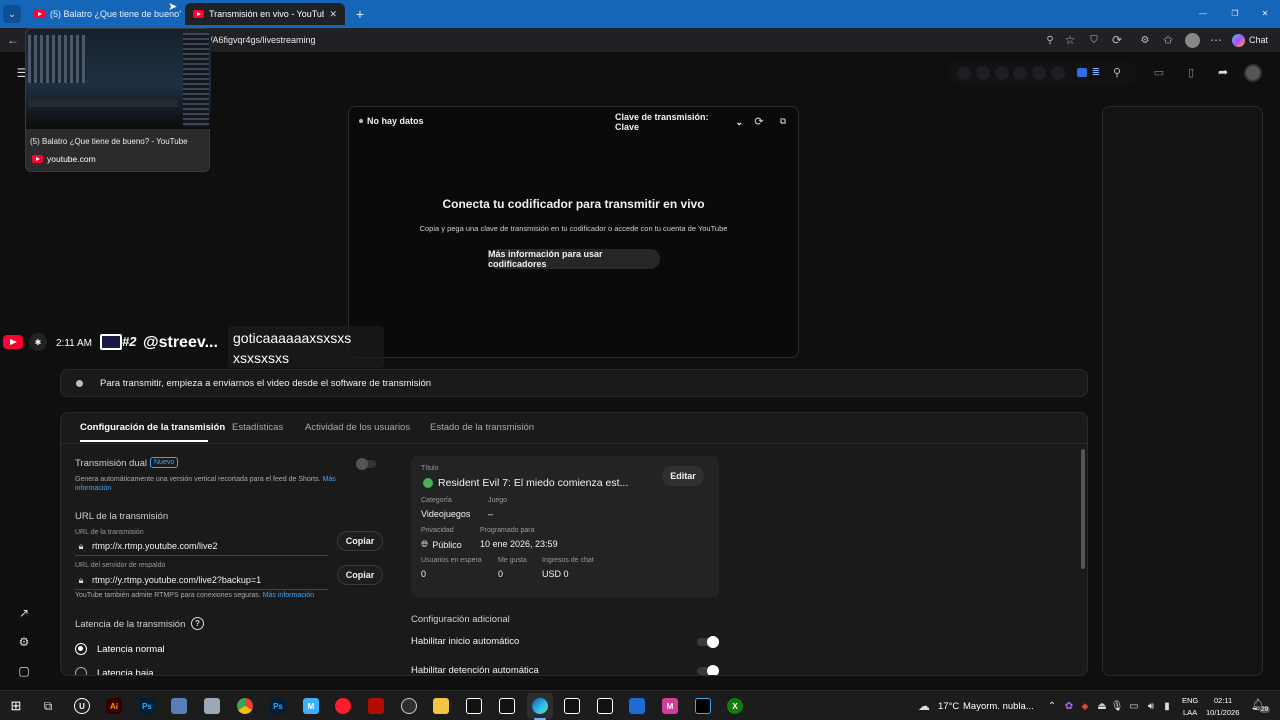 Image resolution: width=1280 pixels, height=720 pixels. I want to click on tab-list-button: ⌄, so click(12, 14).